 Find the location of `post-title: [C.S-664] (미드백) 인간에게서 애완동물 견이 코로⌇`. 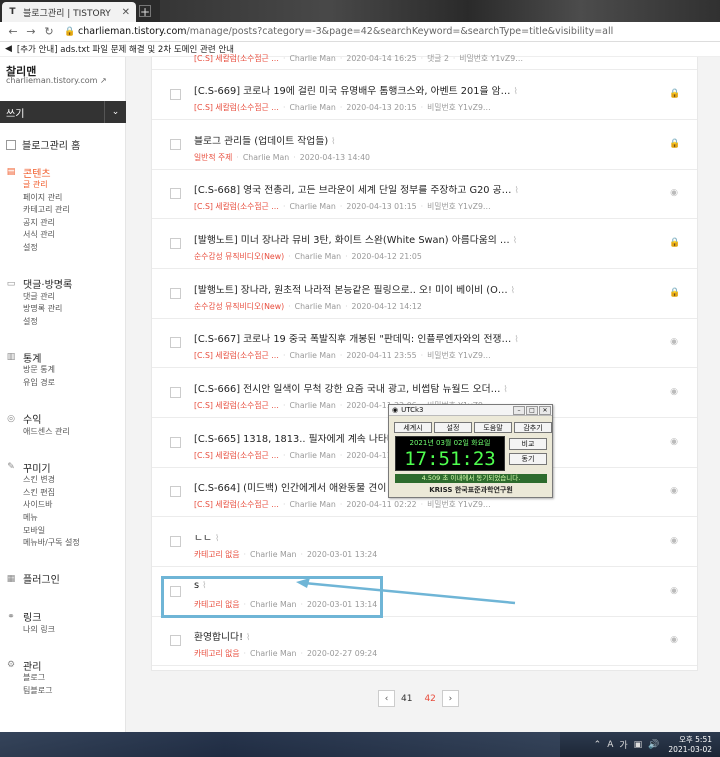

post-title: [C.S-664] (미드백) 인간에게서 애완동물 견이 코로⌇ is located at coordinates (304, 487).